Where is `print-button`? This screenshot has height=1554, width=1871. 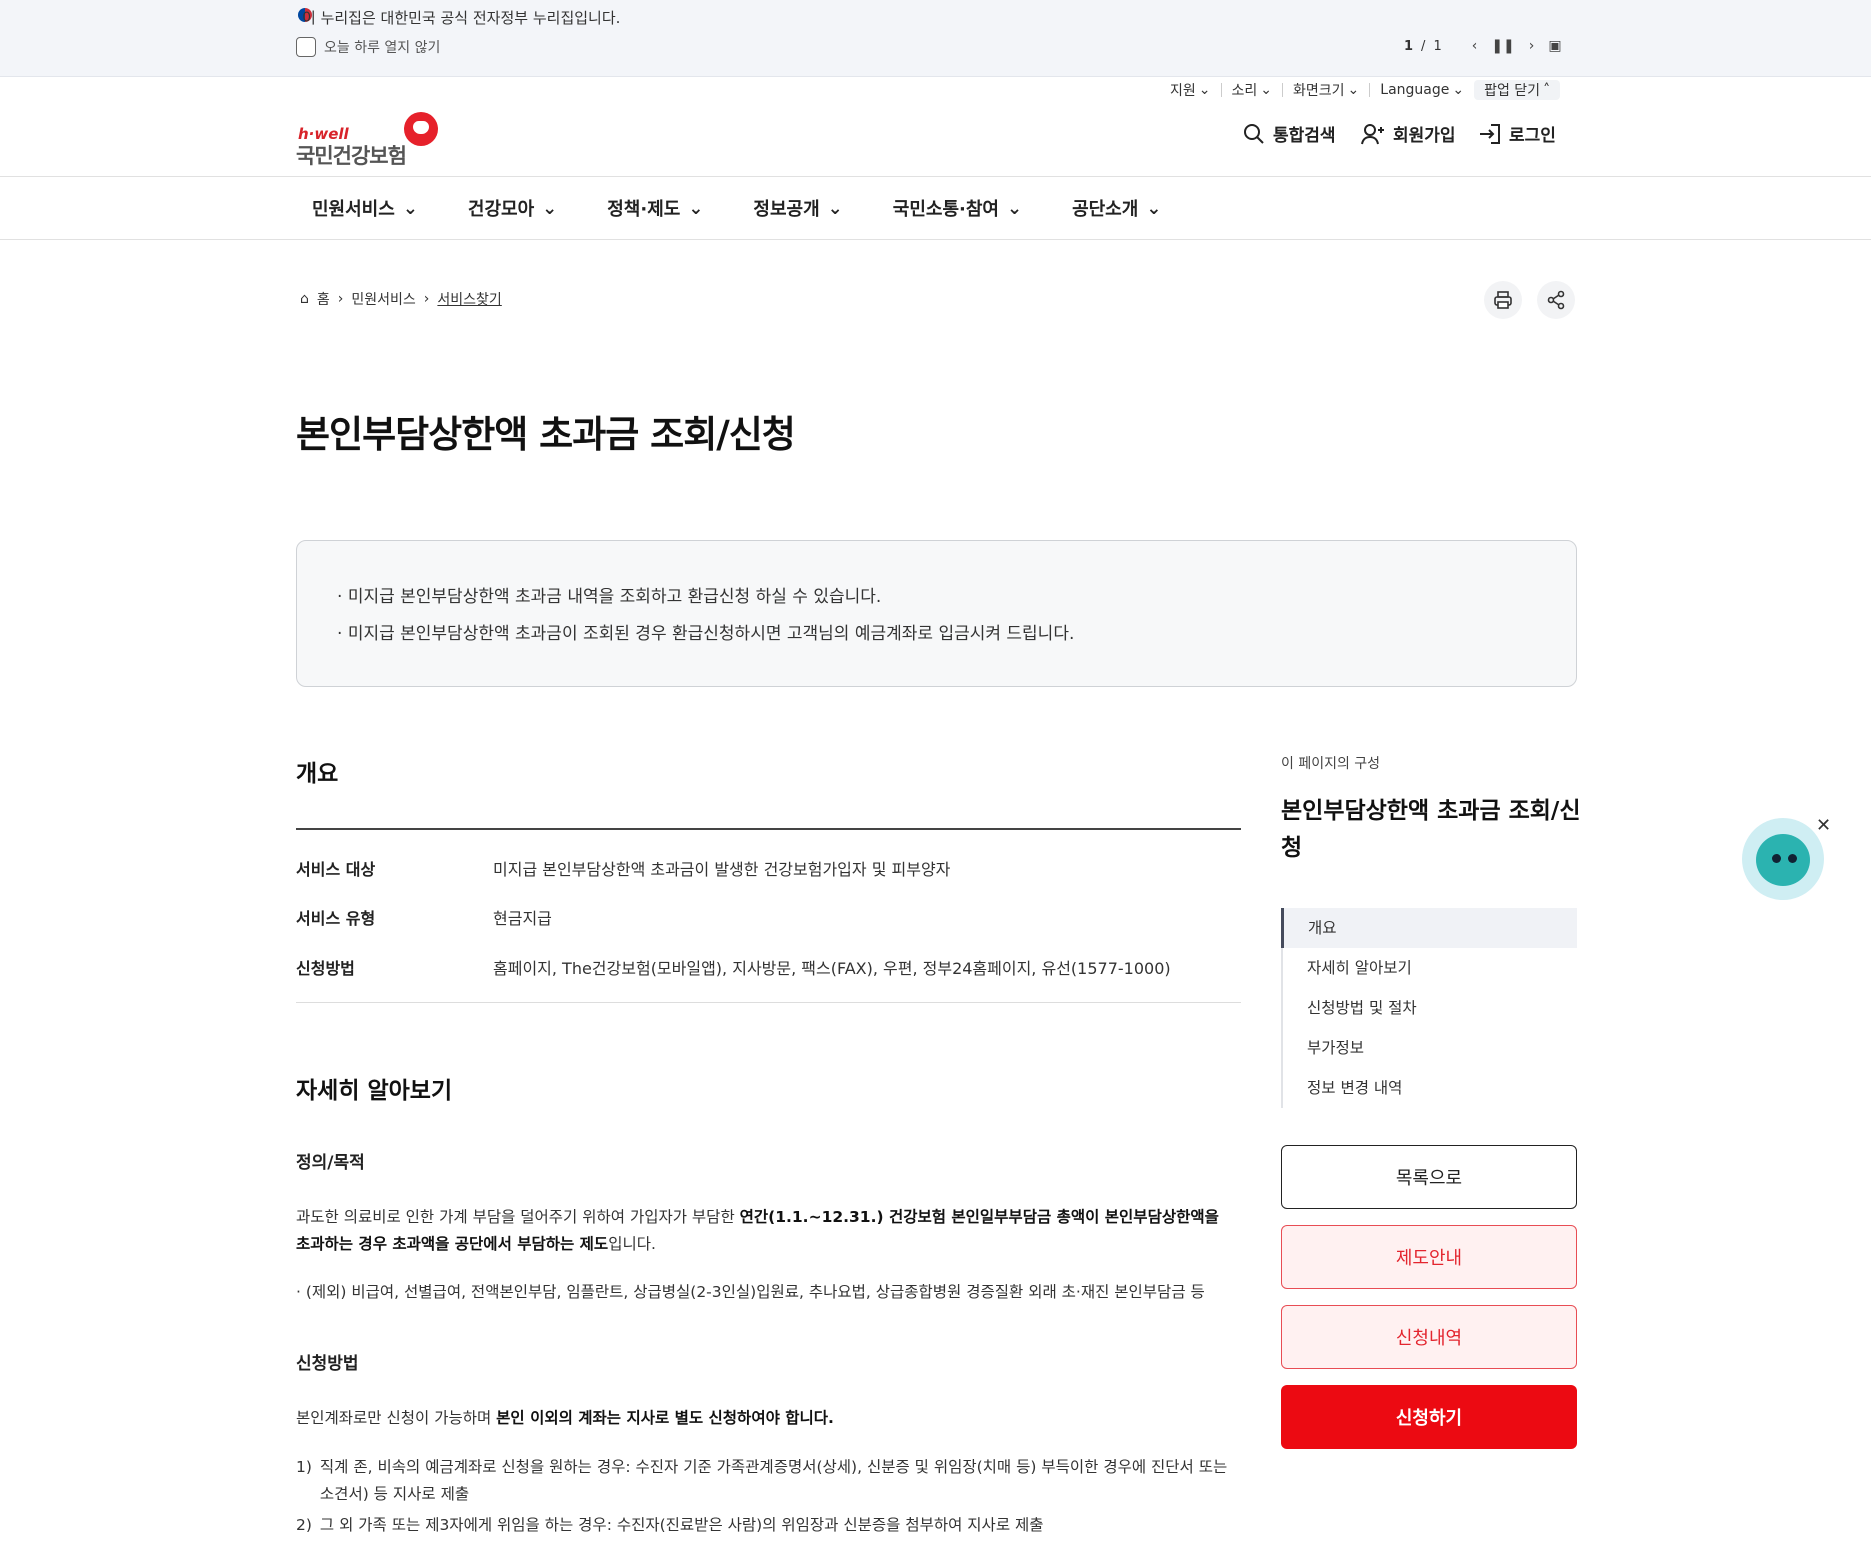 print-button is located at coordinates (1503, 300).